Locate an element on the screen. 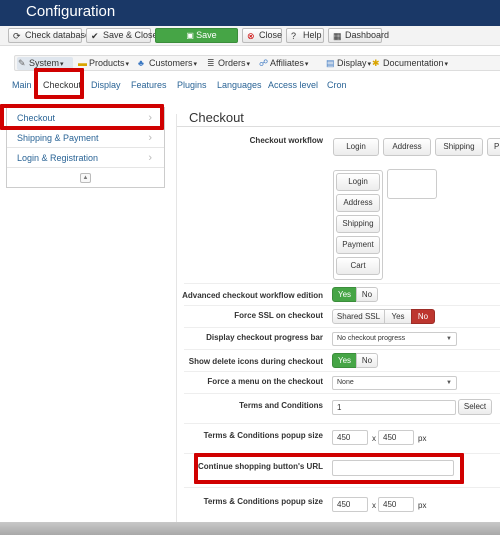  delete-yes-toggle: Yes is located at coordinates (344, 360).